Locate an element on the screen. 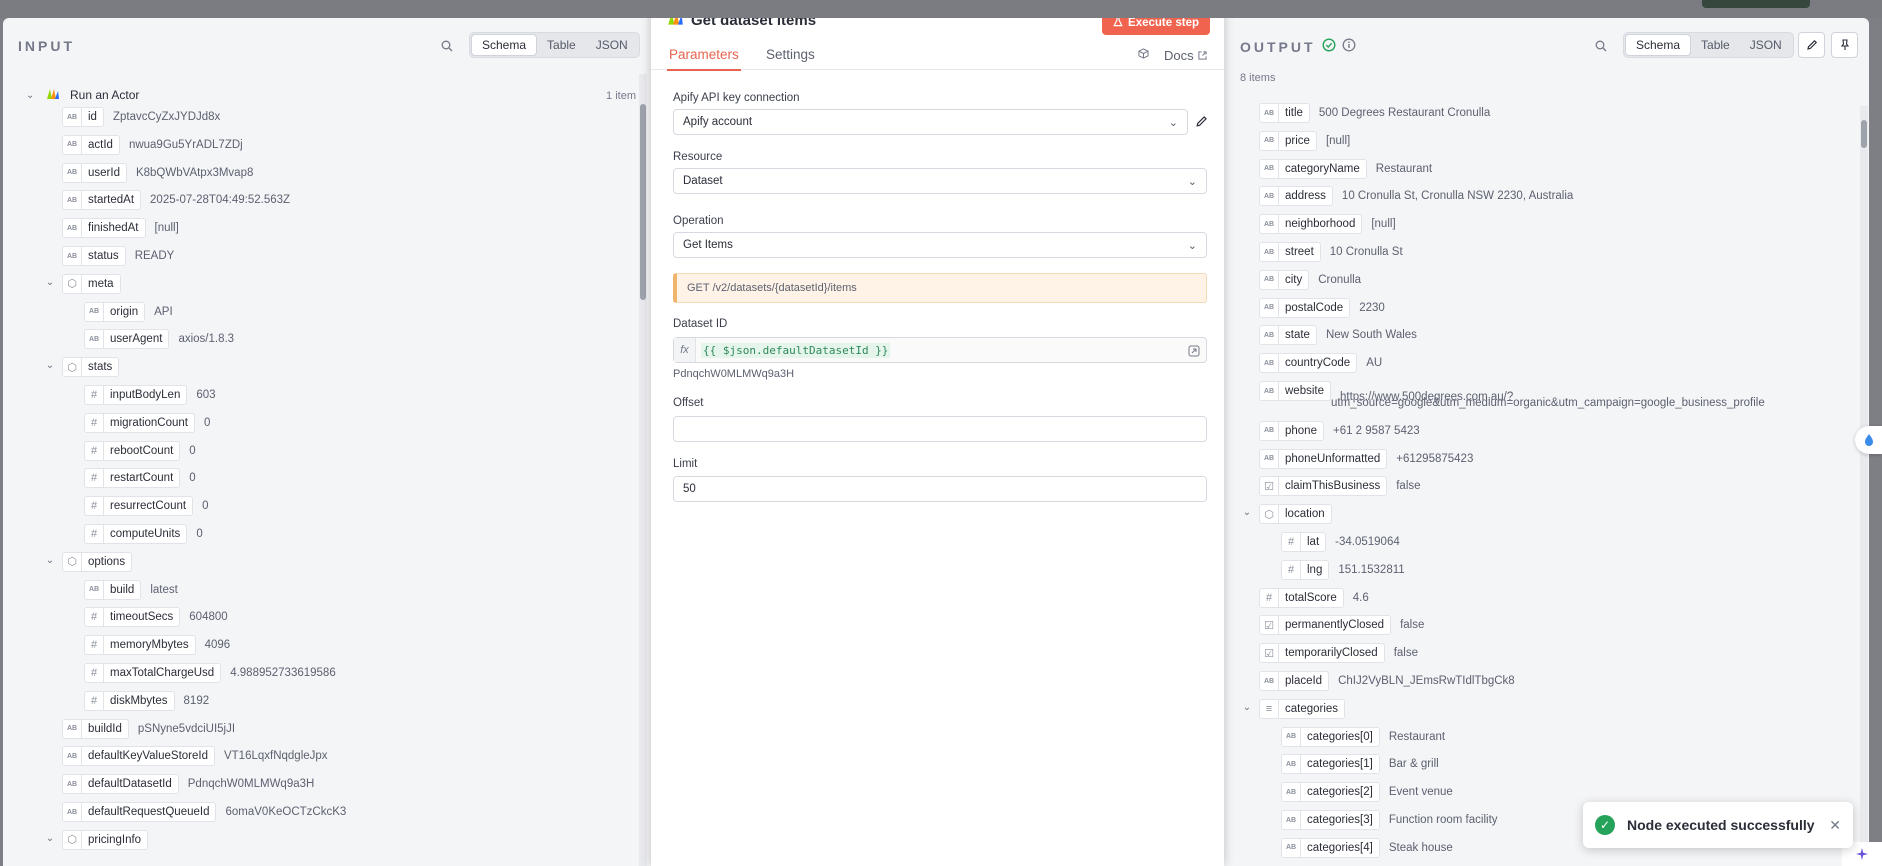 The image size is (1882, 866). output-field-temporarilyClosed: ☑ temporarilyClosed false is located at coordinates (1338, 653).